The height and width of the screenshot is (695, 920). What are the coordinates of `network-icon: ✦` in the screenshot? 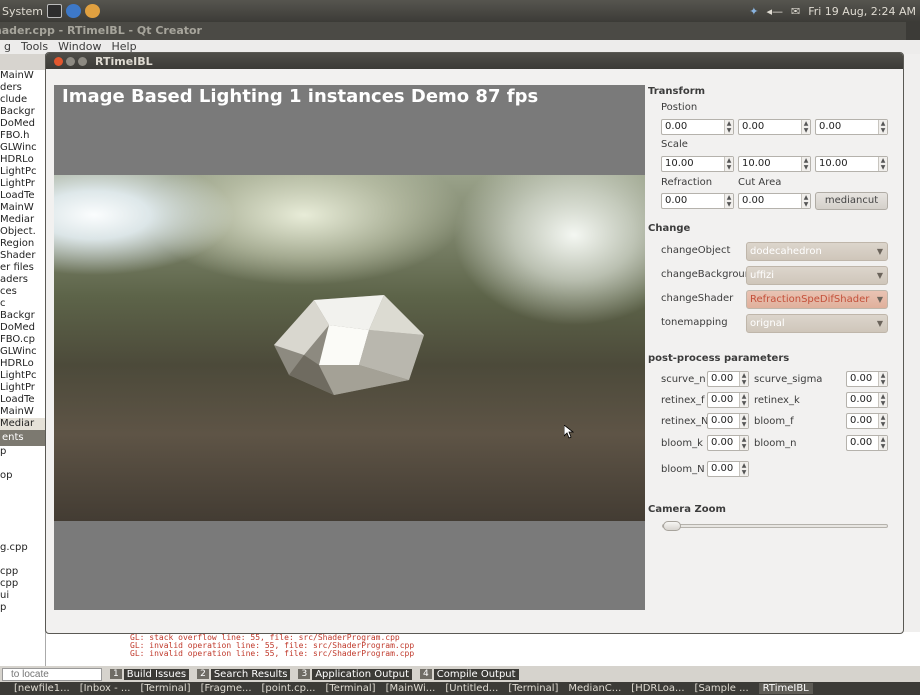 It's located at (753, 11).